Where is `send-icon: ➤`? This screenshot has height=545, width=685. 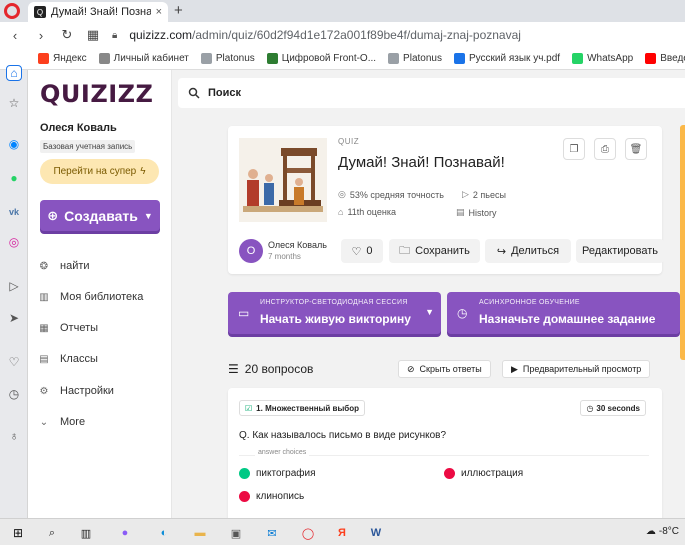
send-icon: ➤ is located at coordinates (14, 318).